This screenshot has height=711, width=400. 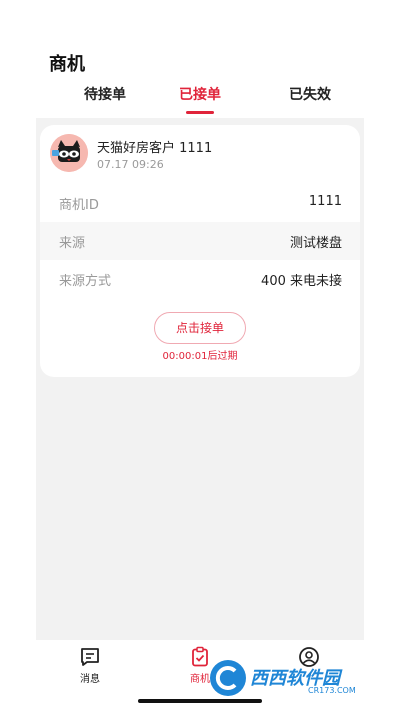 What do you see at coordinates (228, 678) in the screenshot?
I see `watermark-logo-icon` at bounding box center [228, 678].